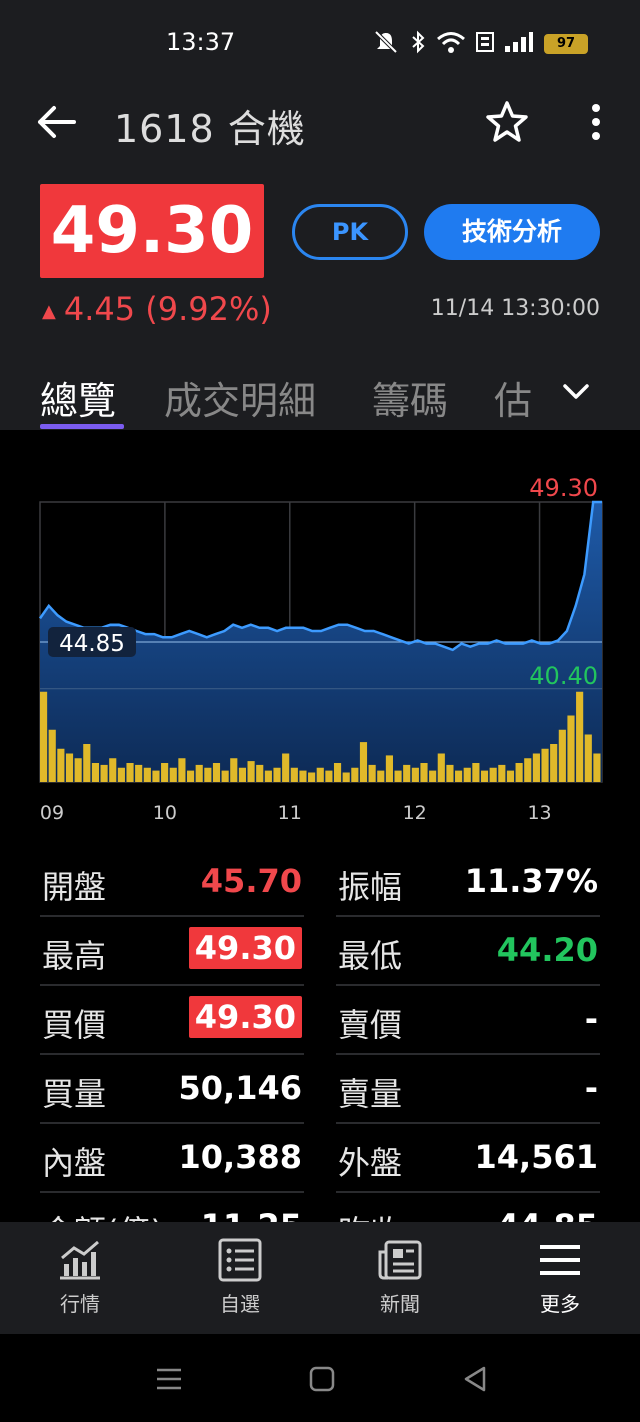  I want to click on stat-cell: 最高 49.30, so click(172, 951).